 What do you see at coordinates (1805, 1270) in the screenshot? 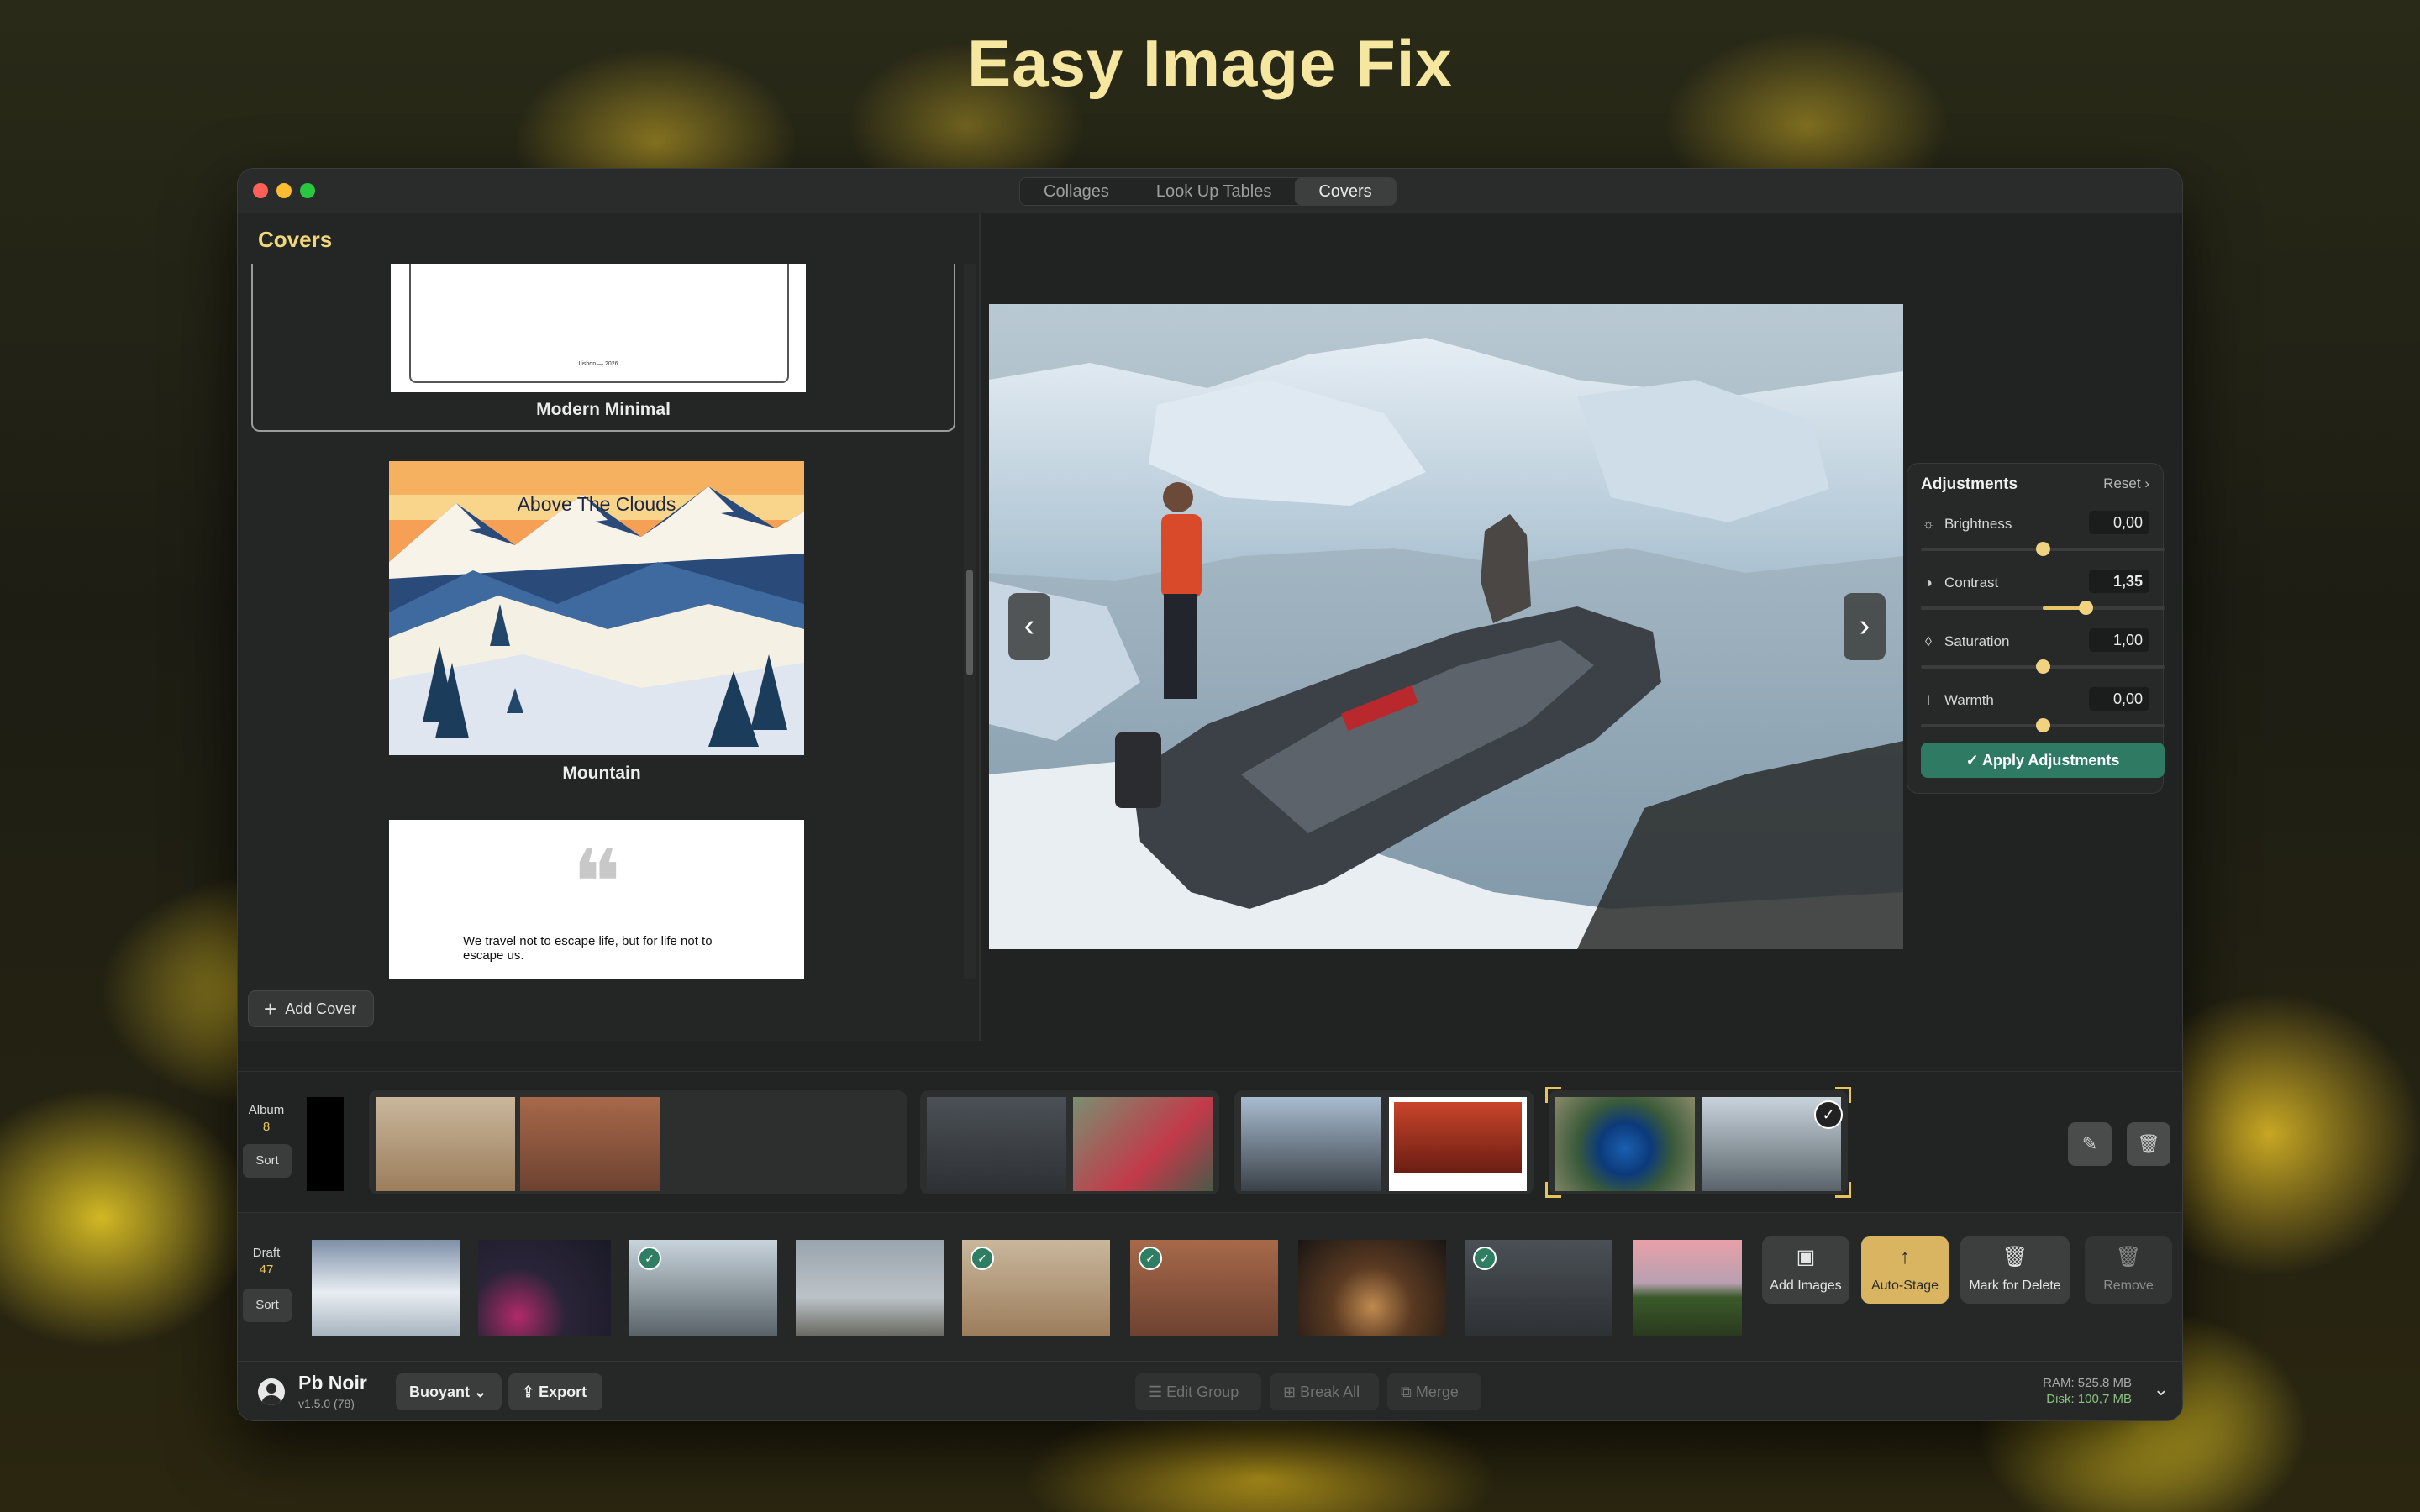
I see `add-images-button: ▣ Add Images` at bounding box center [1805, 1270].